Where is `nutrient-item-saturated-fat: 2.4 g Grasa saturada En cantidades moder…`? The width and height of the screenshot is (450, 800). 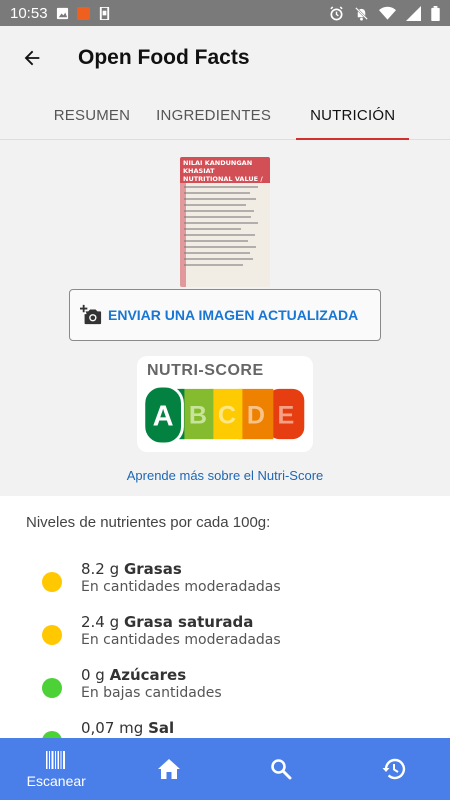
nutrient-item-saturated-fat: 2.4 g Grasa saturada En cantidades moder… is located at coordinates (161, 636).